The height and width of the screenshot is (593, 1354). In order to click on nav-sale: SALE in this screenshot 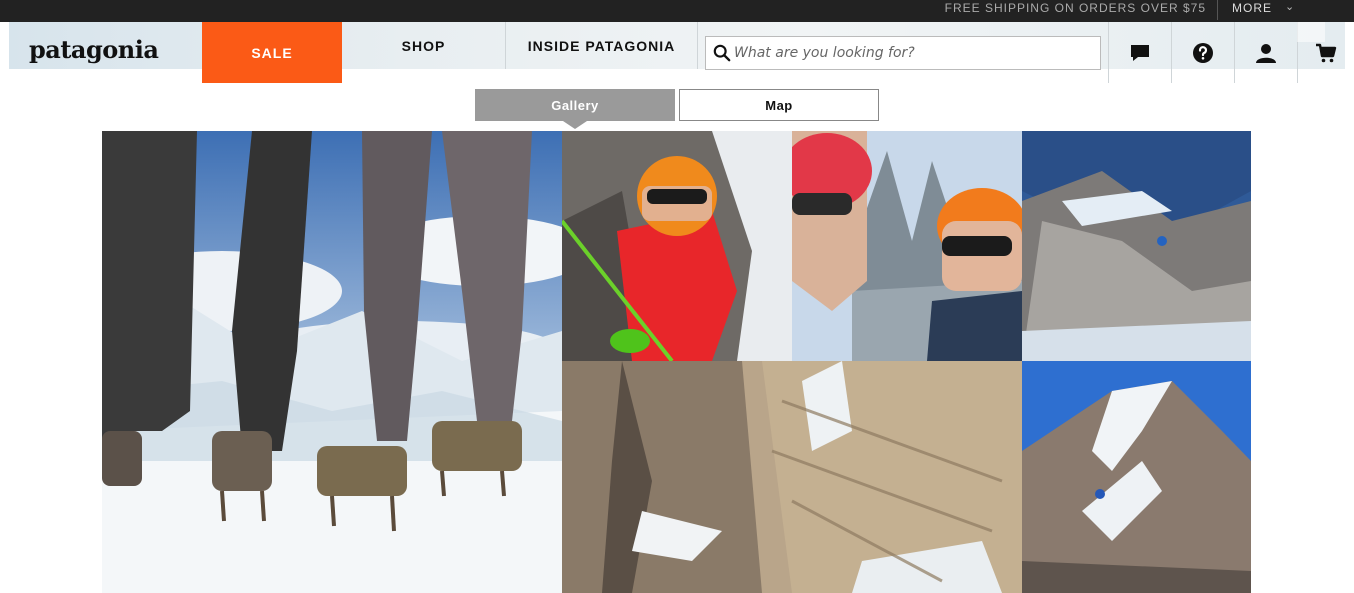, I will do `click(272, 52)`.